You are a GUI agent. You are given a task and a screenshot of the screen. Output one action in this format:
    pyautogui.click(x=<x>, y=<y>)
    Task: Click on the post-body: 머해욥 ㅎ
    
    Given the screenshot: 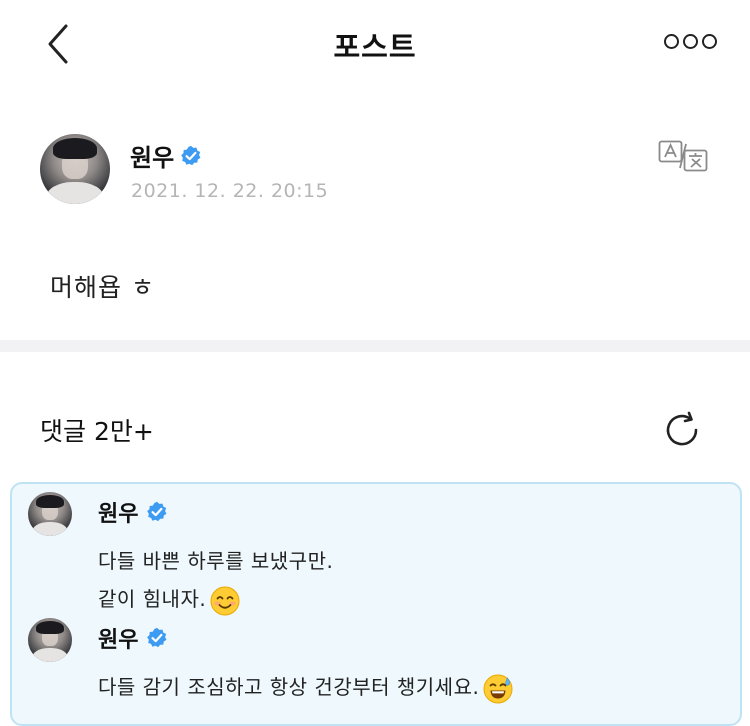 What is the action you would take?
    pyautogui.click(x=102, y=287)
    